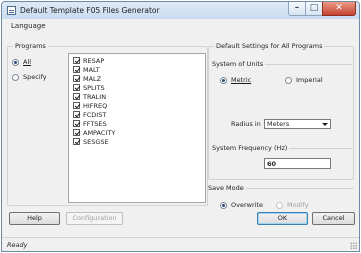 The height and width of the screenshot is (253, 361). I want to click on window-title: Default Template F05 Files Generator, so click(90, 10).